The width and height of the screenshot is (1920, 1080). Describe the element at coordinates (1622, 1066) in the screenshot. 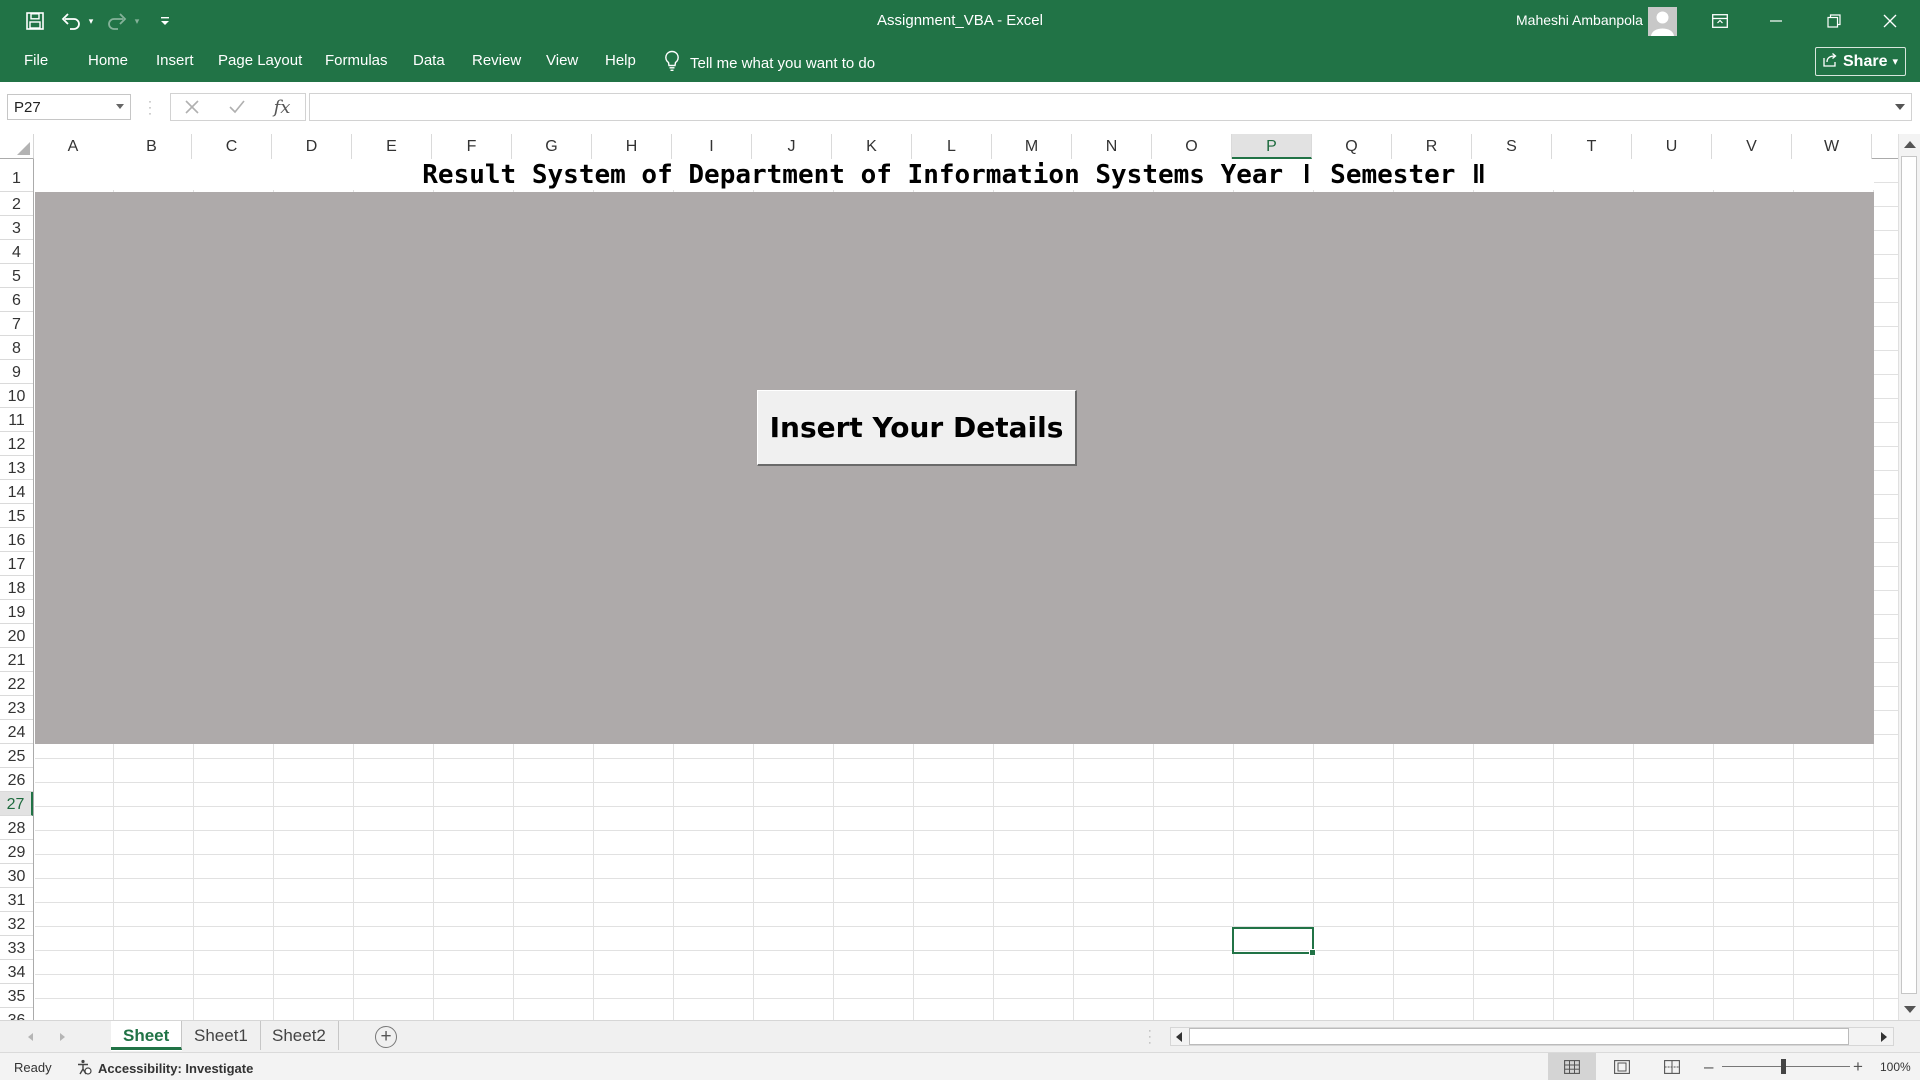

I see `page-layout-view-icon` at that location.